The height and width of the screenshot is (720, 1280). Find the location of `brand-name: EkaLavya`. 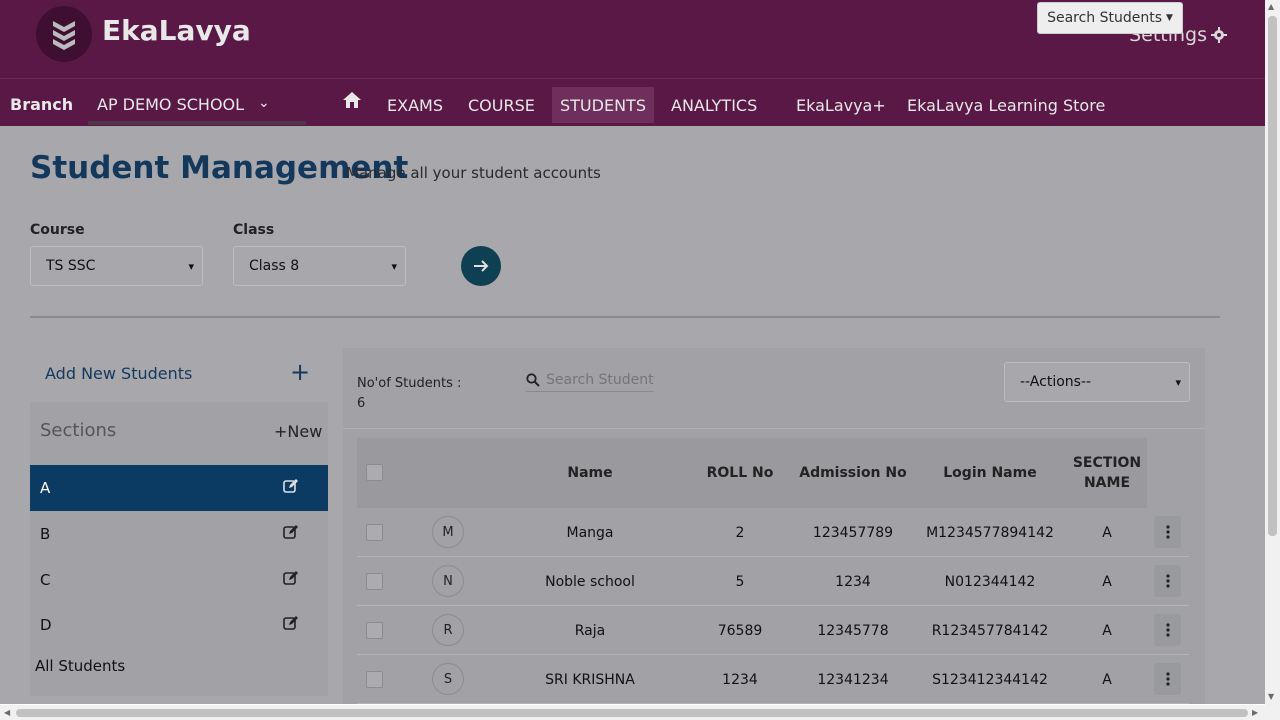

brand-name: EkaLavya is located at coordinates (176, 30).